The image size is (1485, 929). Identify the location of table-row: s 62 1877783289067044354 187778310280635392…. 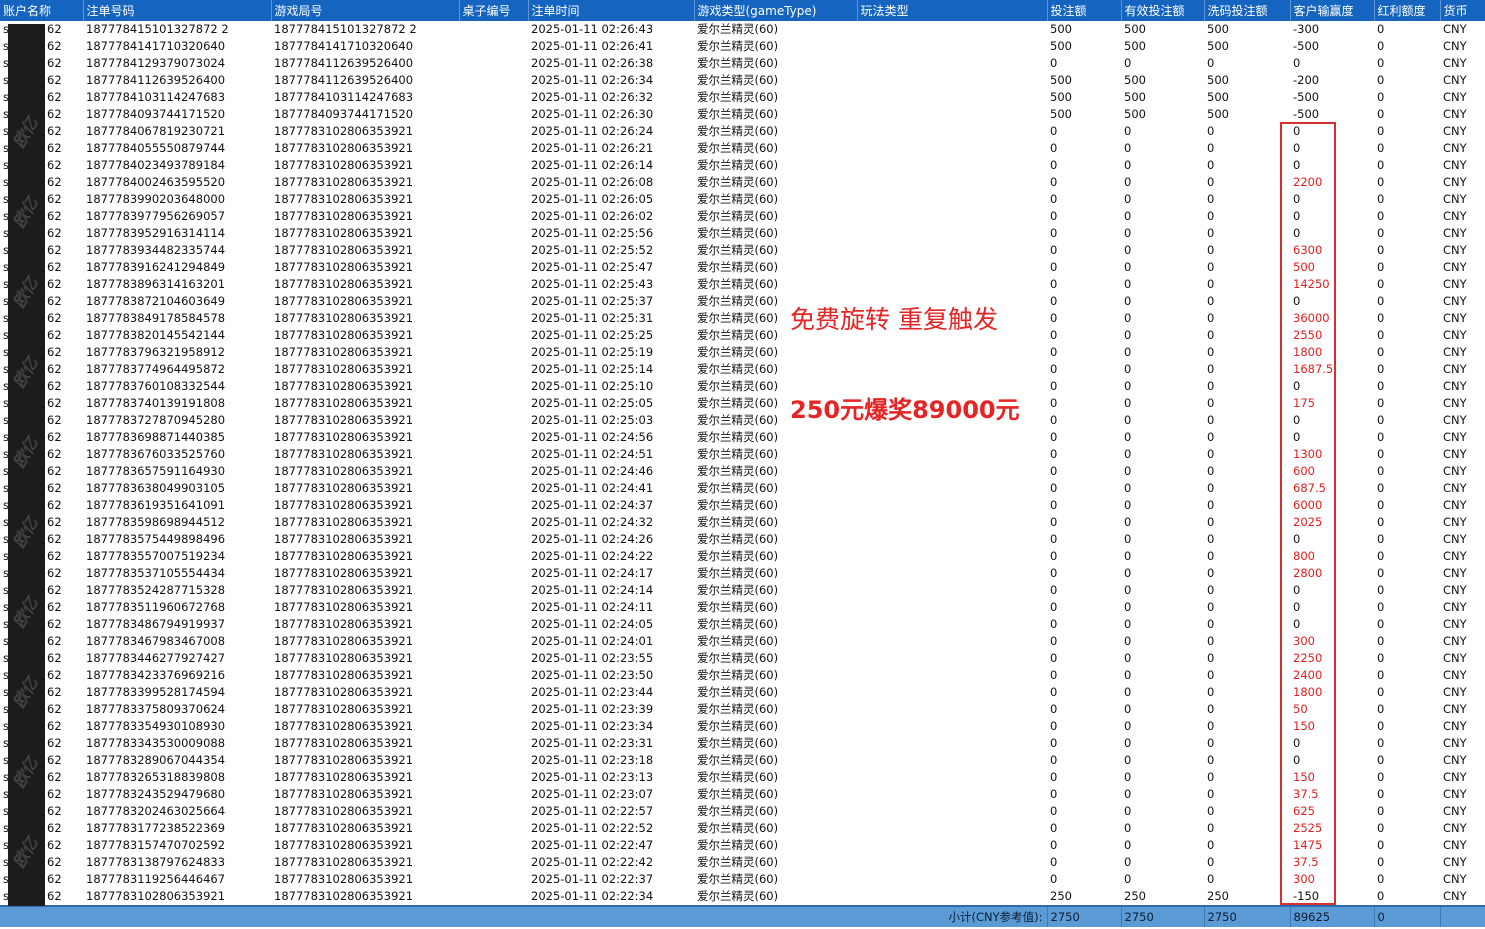
(742, 760).